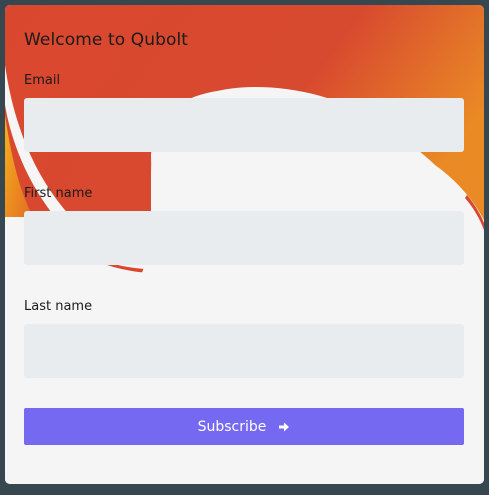  I want to click on last-name-label: Last name, so click(58, 306).